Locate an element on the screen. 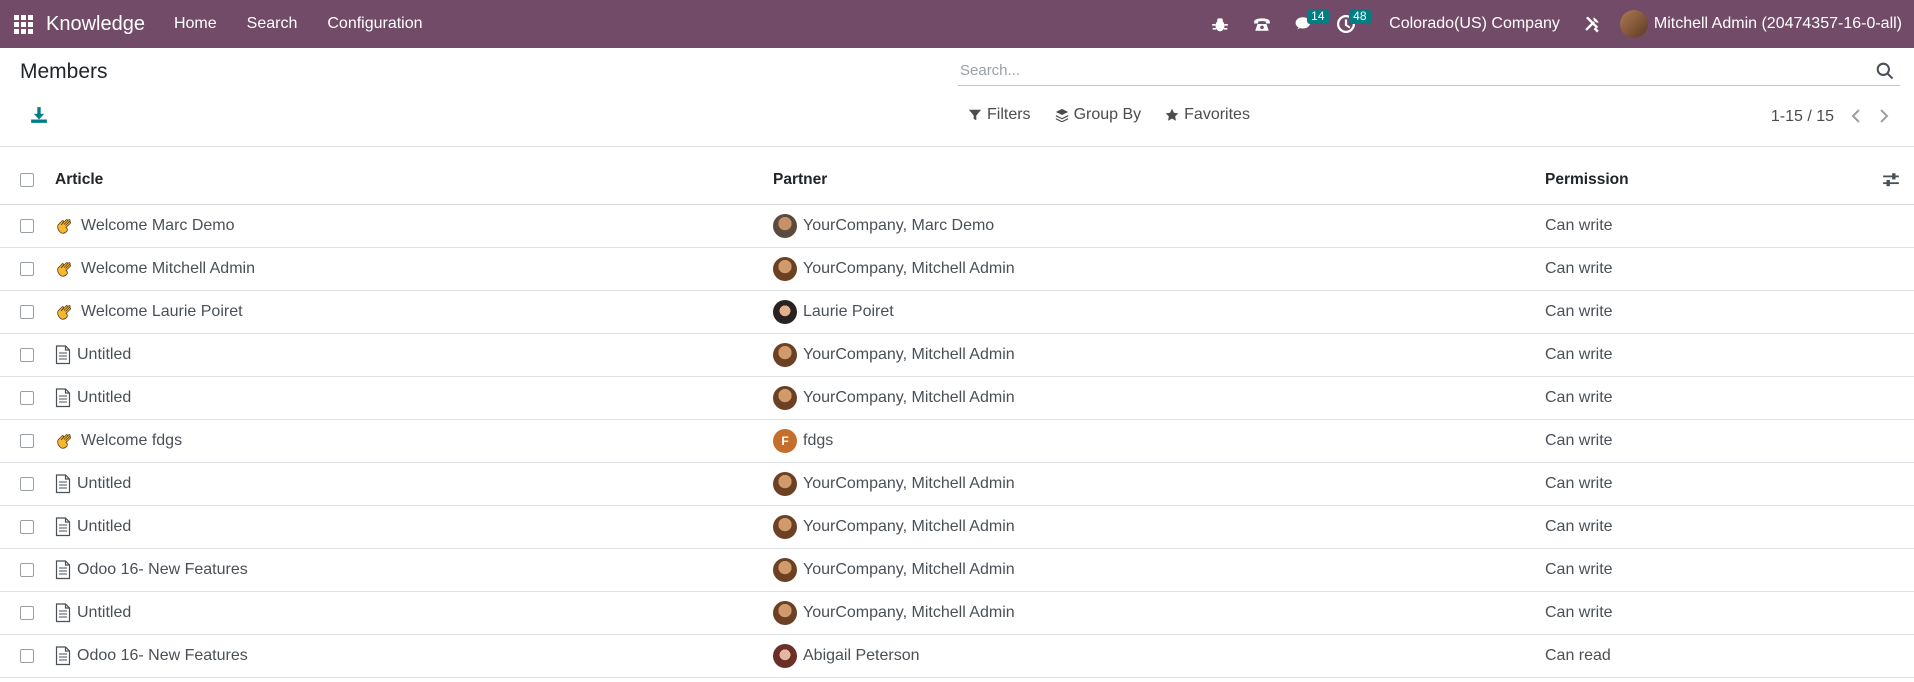 The image size is (1914, 682). company-switcher: Colorado(US) Company is located at coordinates (1471, 24).